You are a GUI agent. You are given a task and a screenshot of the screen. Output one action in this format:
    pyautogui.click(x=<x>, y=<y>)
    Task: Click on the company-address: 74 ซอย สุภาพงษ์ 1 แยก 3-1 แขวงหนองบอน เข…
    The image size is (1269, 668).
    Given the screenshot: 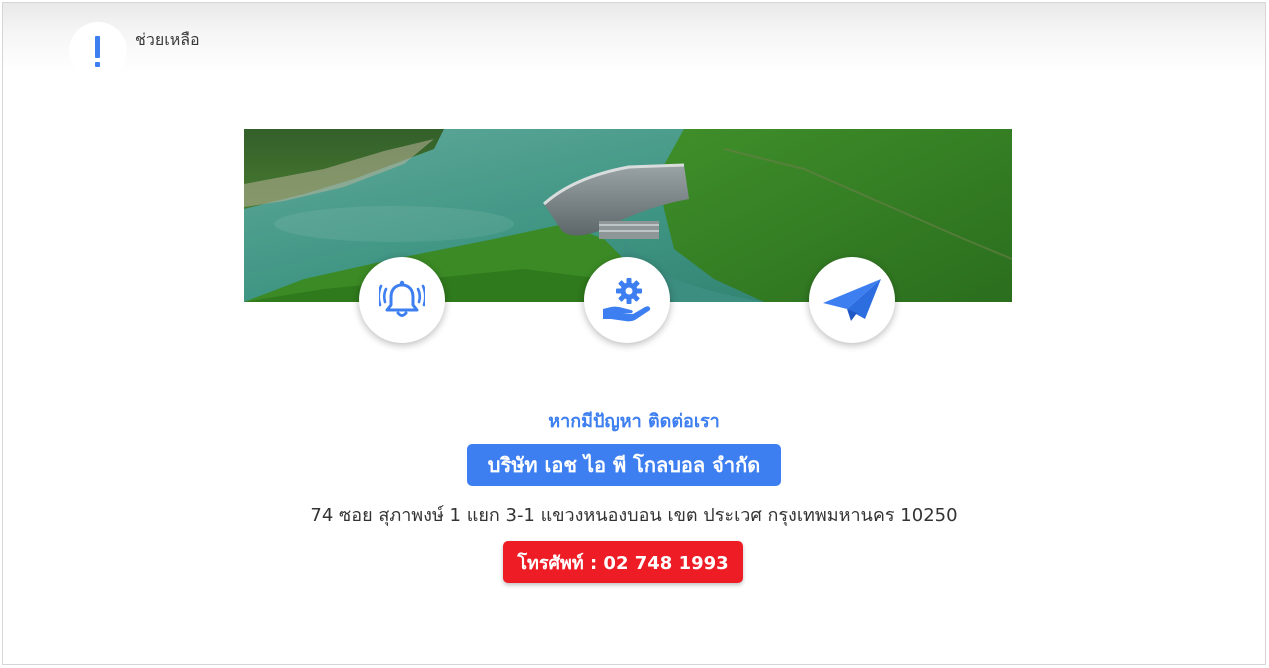 What is the action you would take?
    pyautogui.click(x=634, y=515)
    